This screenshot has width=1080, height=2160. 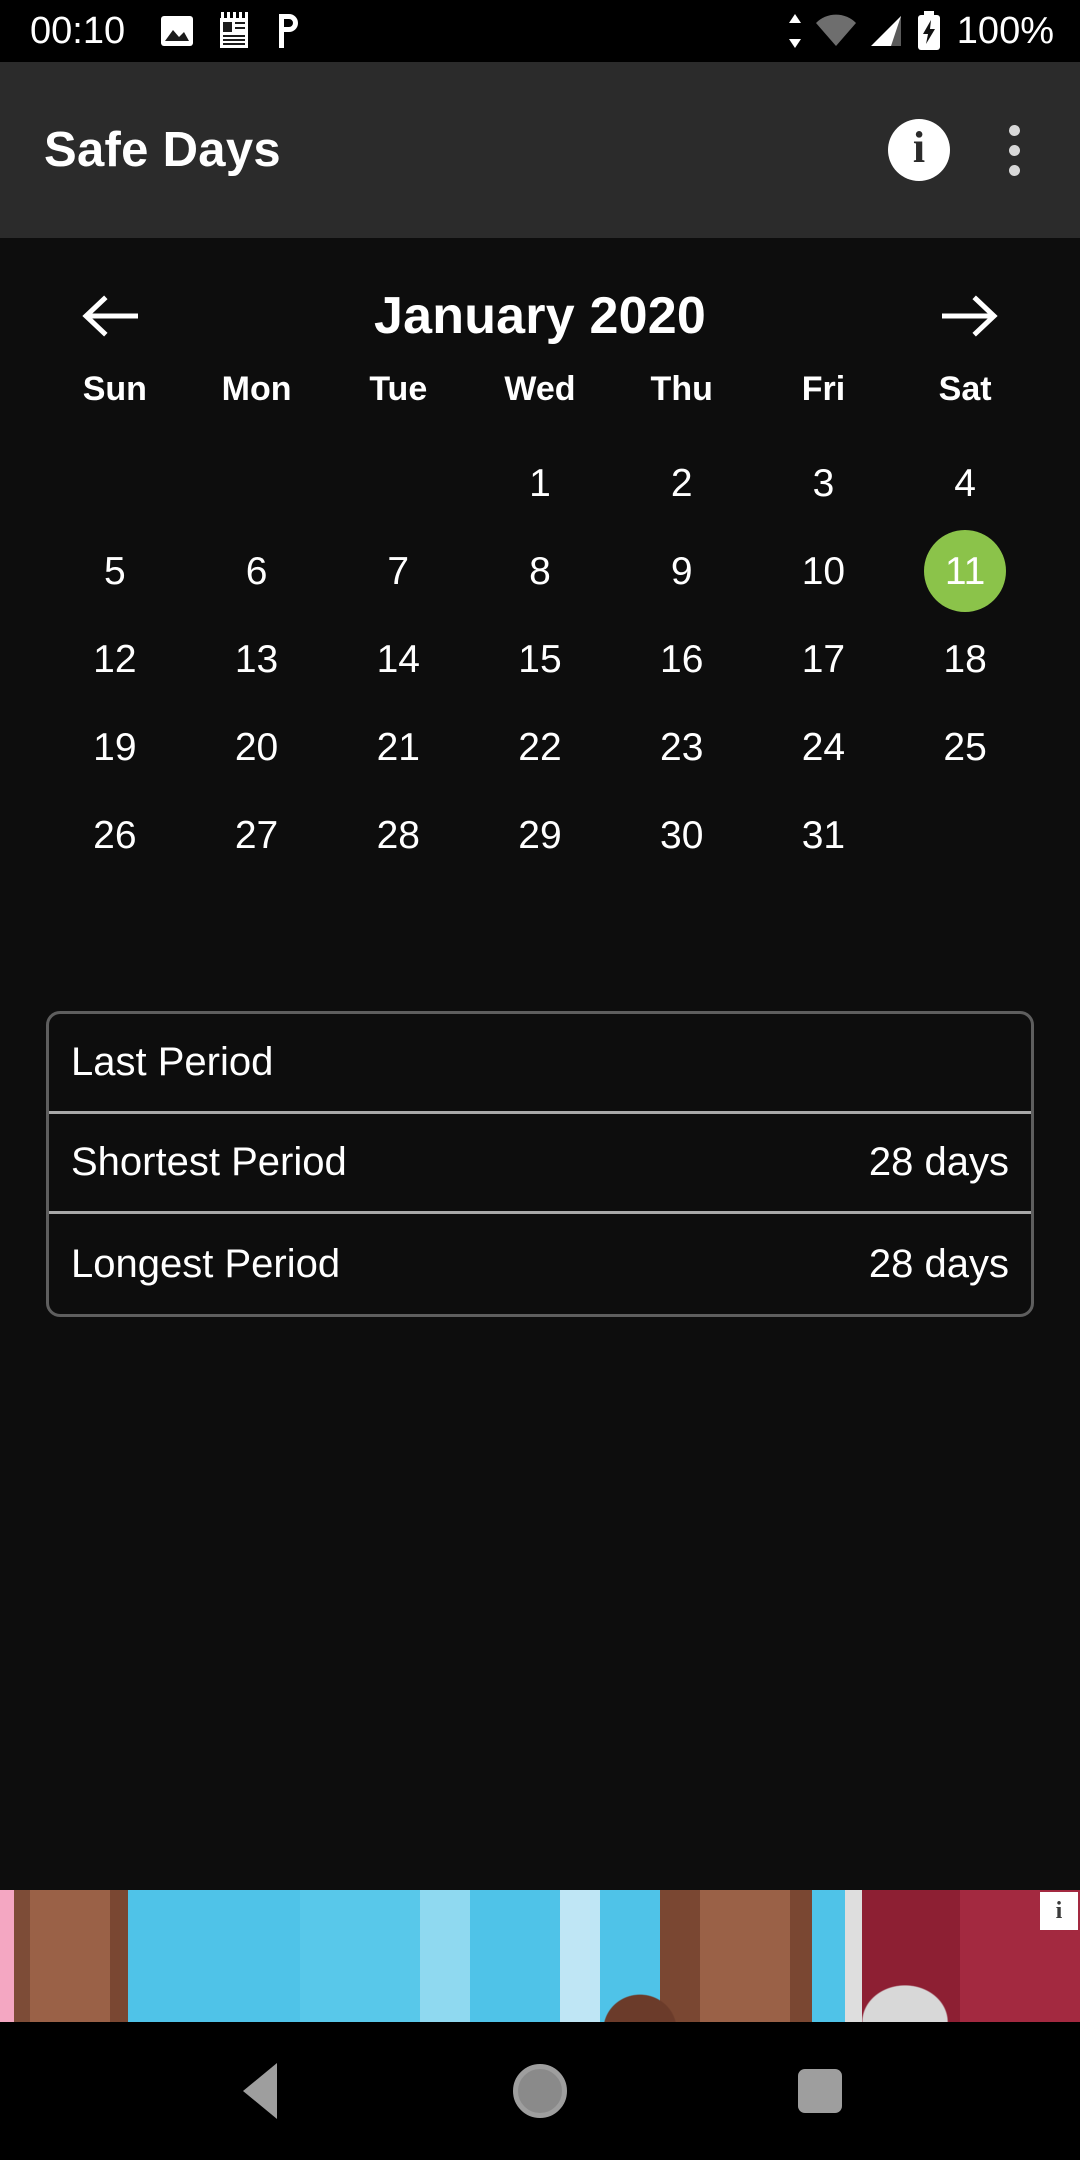 I want to click on calendar-day-cell: 27, so click(x=257, y=835).